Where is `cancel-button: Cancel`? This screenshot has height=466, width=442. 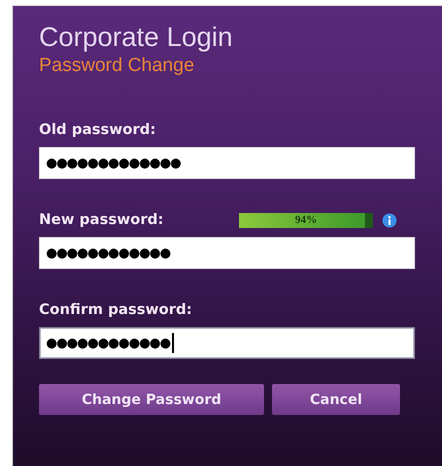 cancel-button: Cancel is located at coordinates (336, 399).